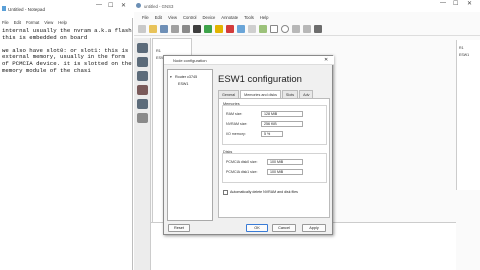 This screenshot has height=270, width=480. What do you see at coordinates (142, 90) in the screenshot?
I see `security-devices-icon` at bounding box center [142, 90].